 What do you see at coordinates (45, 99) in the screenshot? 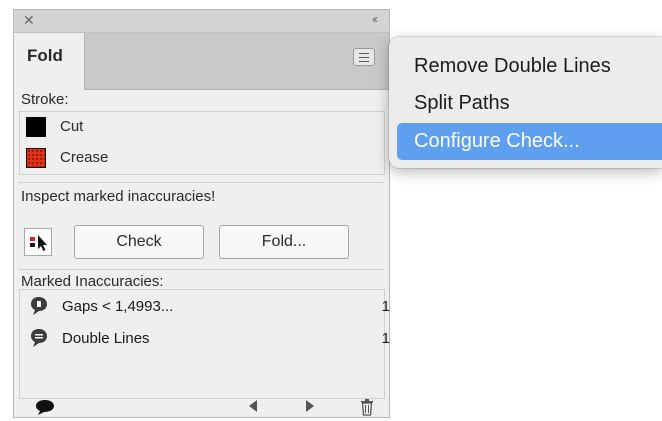
I see `stroke-label: Stroke:` at bounding box center [45, 99].